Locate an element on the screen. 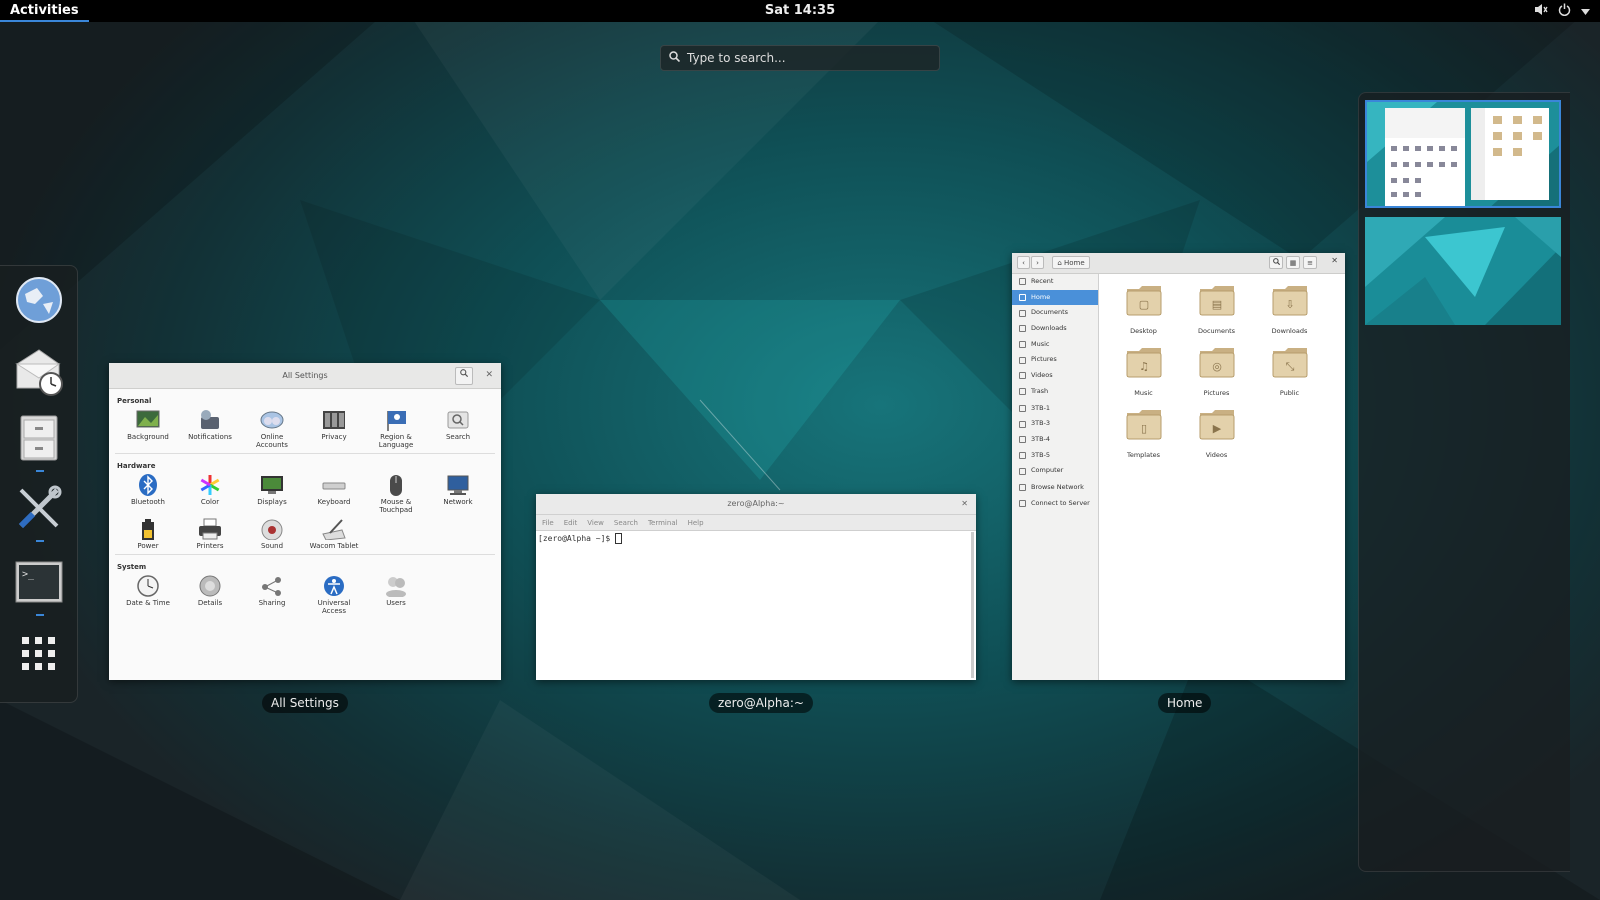 Image resolution: width=1600 pixels, height=900 pixels. sidebar-item-trash: Trash is located at coordinates (1055, 392).